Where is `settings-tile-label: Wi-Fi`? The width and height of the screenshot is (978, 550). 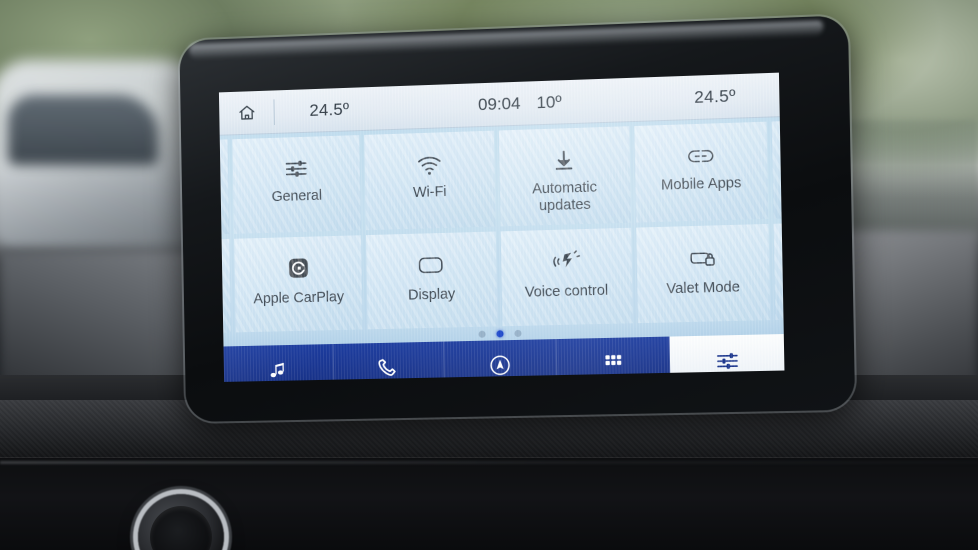
settings-tile-label: Wi-Fi is located at coordinates (429, 192).